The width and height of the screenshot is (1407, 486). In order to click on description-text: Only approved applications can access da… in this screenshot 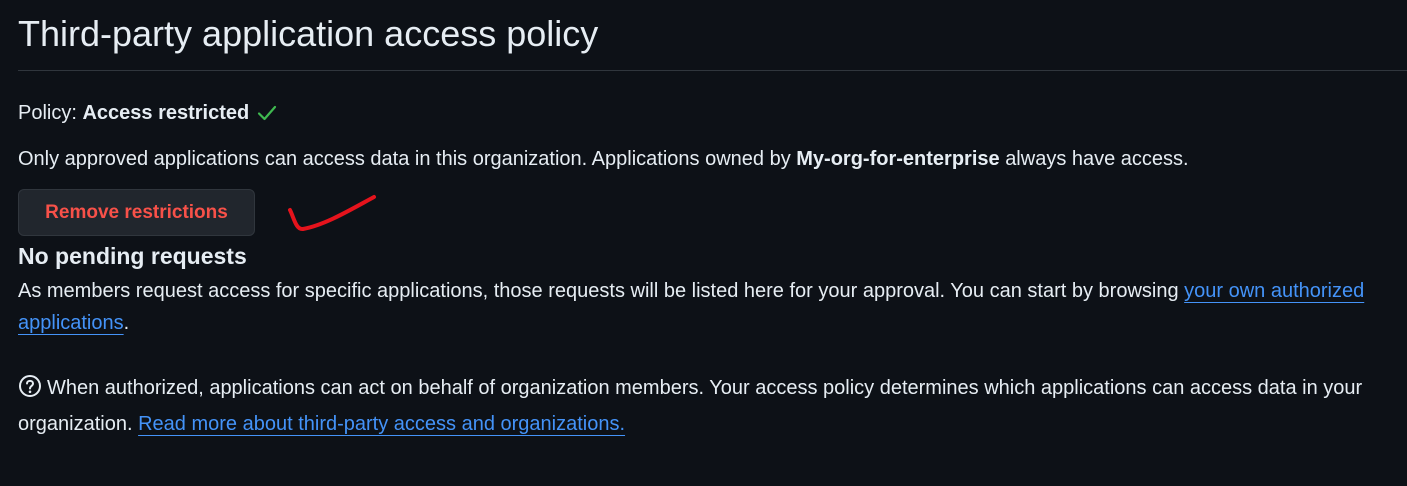, I will do `click(404, 159)`.